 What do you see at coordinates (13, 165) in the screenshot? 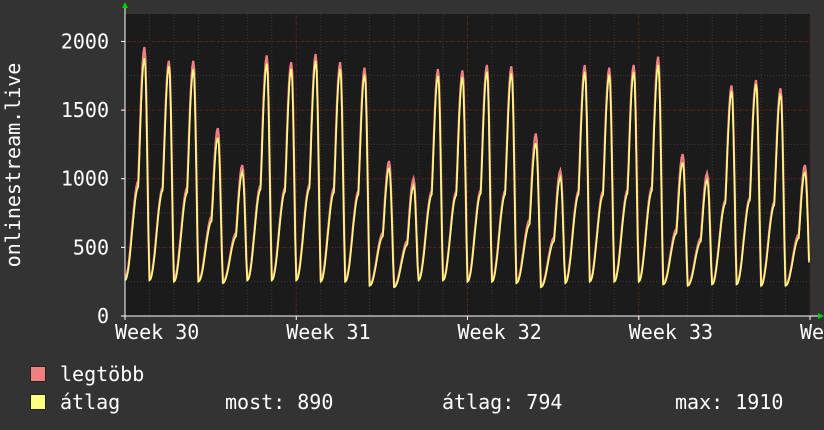
I see `y-axis-label: onlinestream.live` at bounding box center [13, 165].